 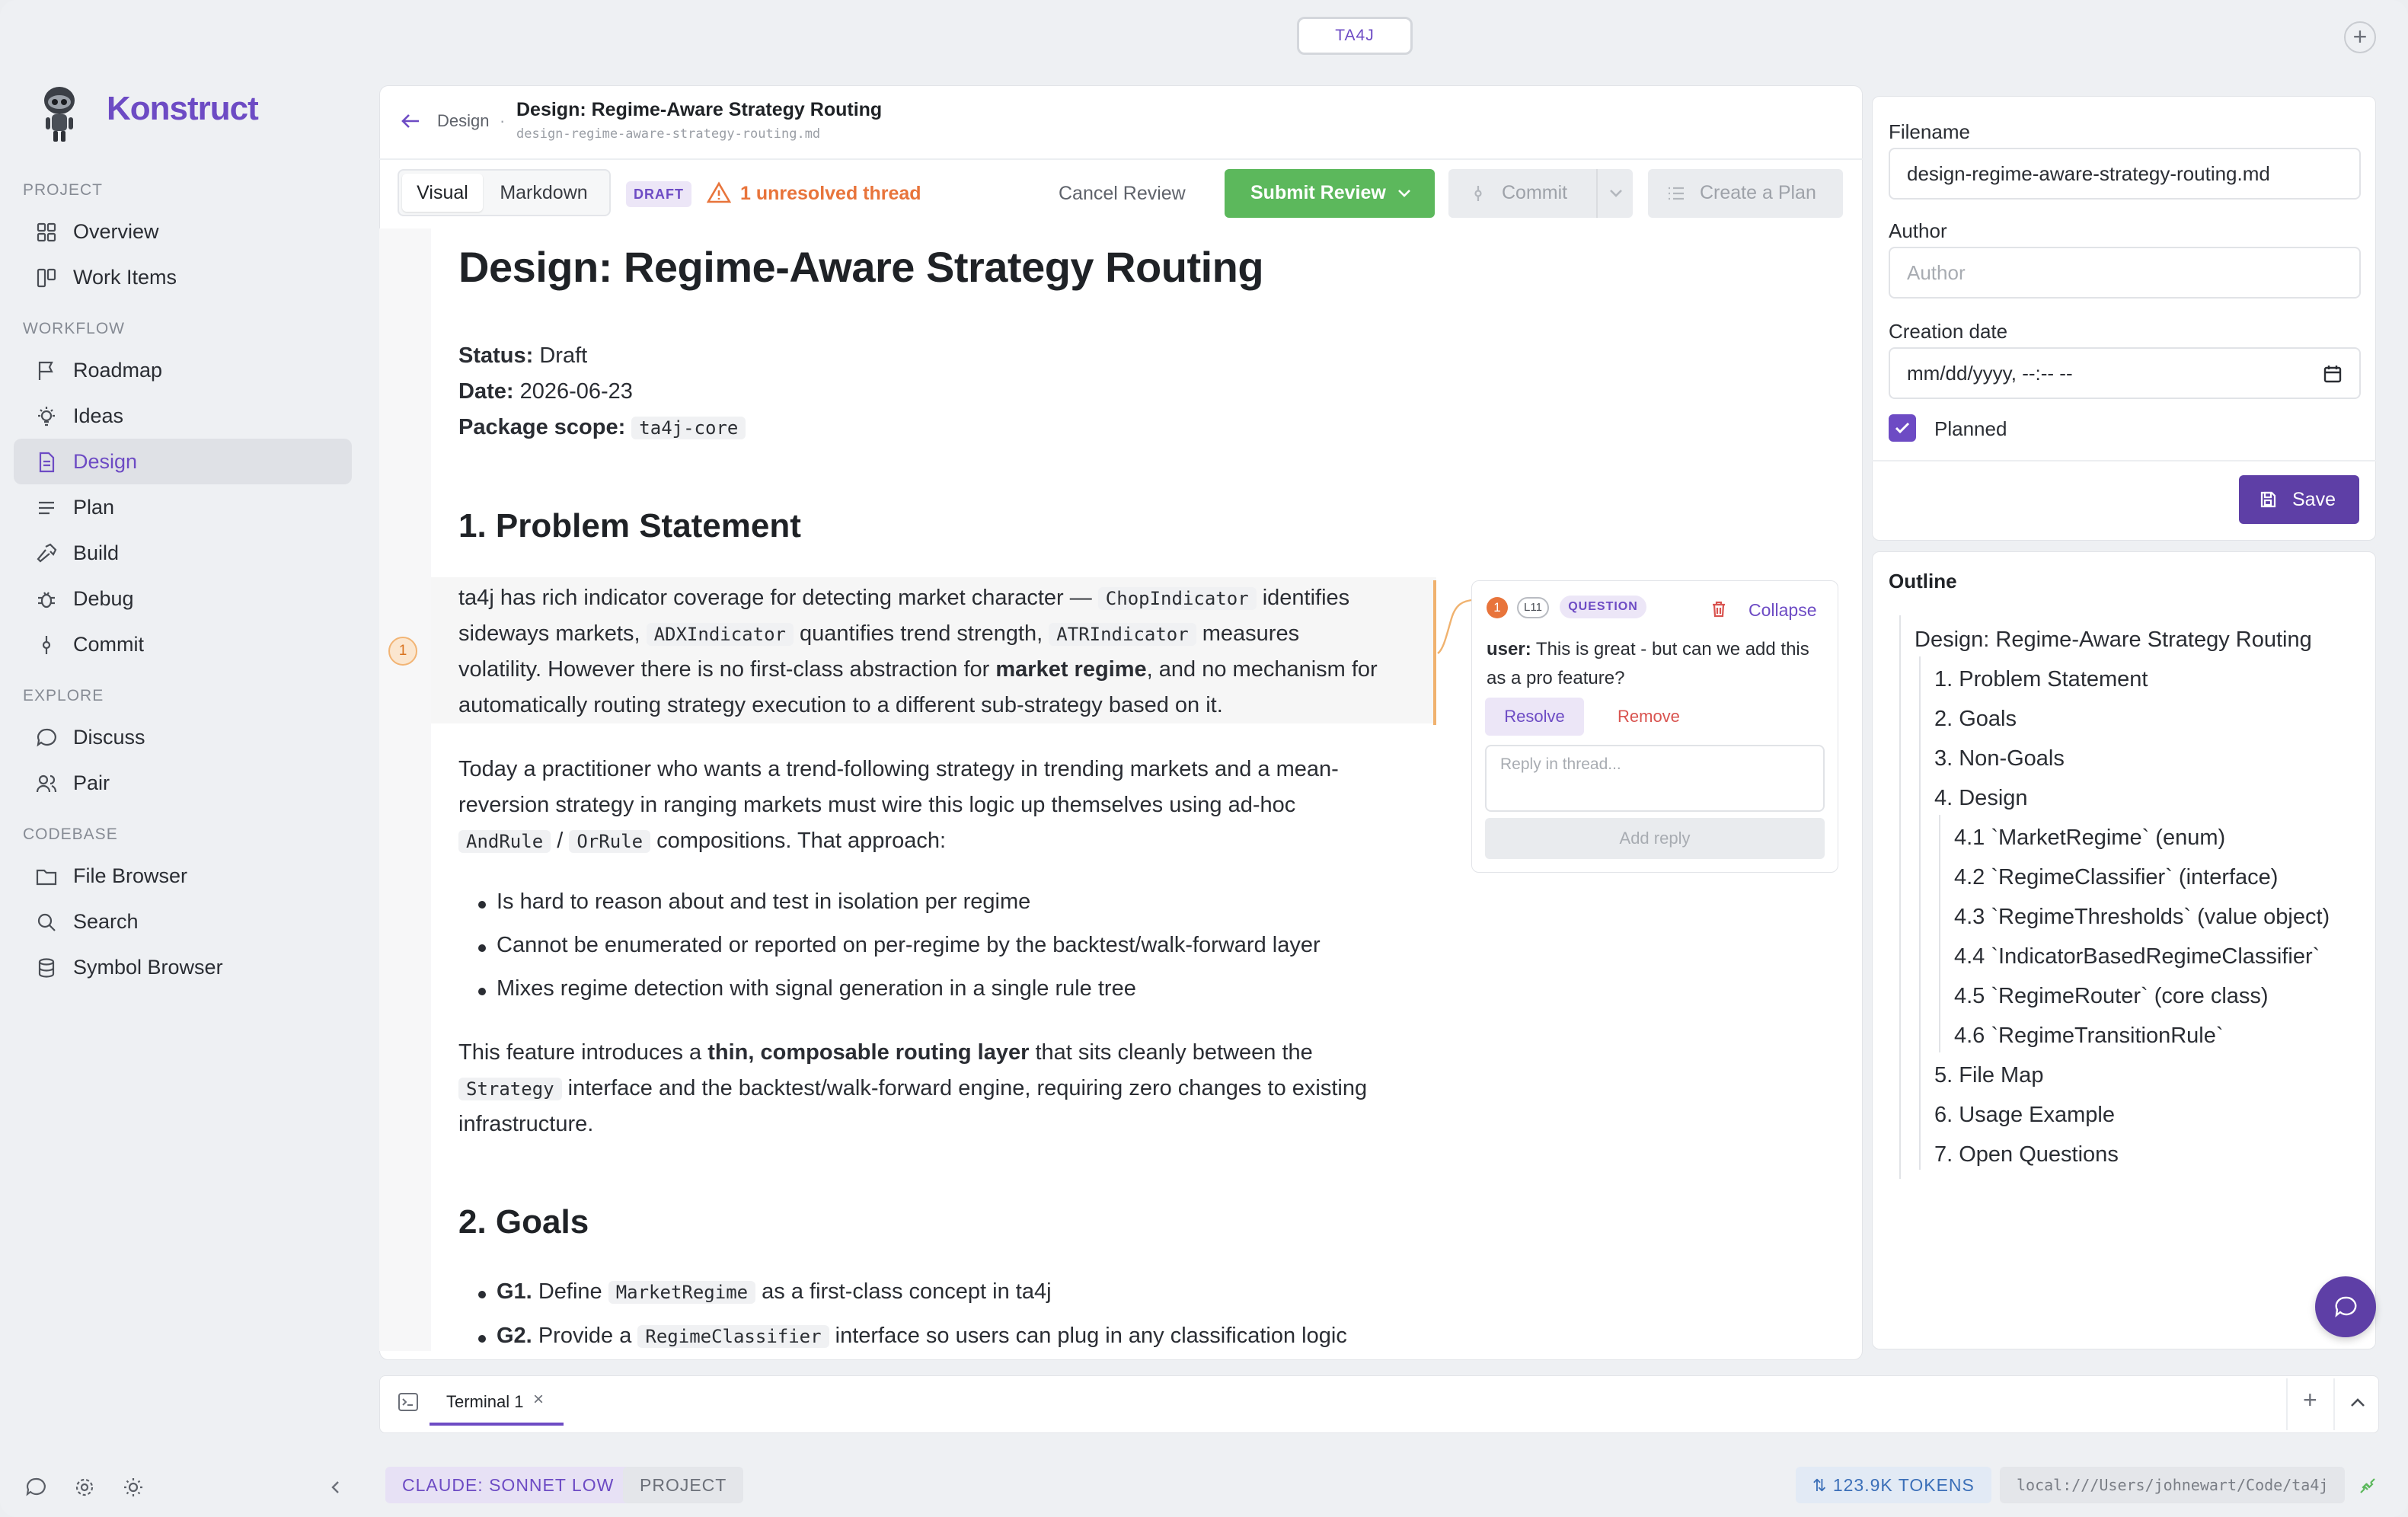 What do you see at coordinates (183, 922) in the screenshot?
I see `sidebar-item-search: Search` at bounding box center [183, 922].